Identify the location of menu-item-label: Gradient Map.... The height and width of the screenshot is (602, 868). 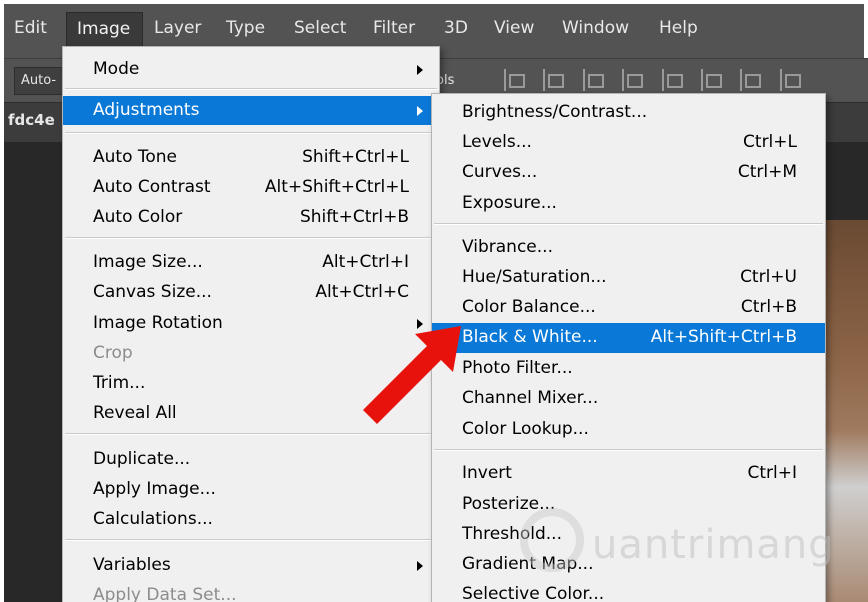
(528, 564).